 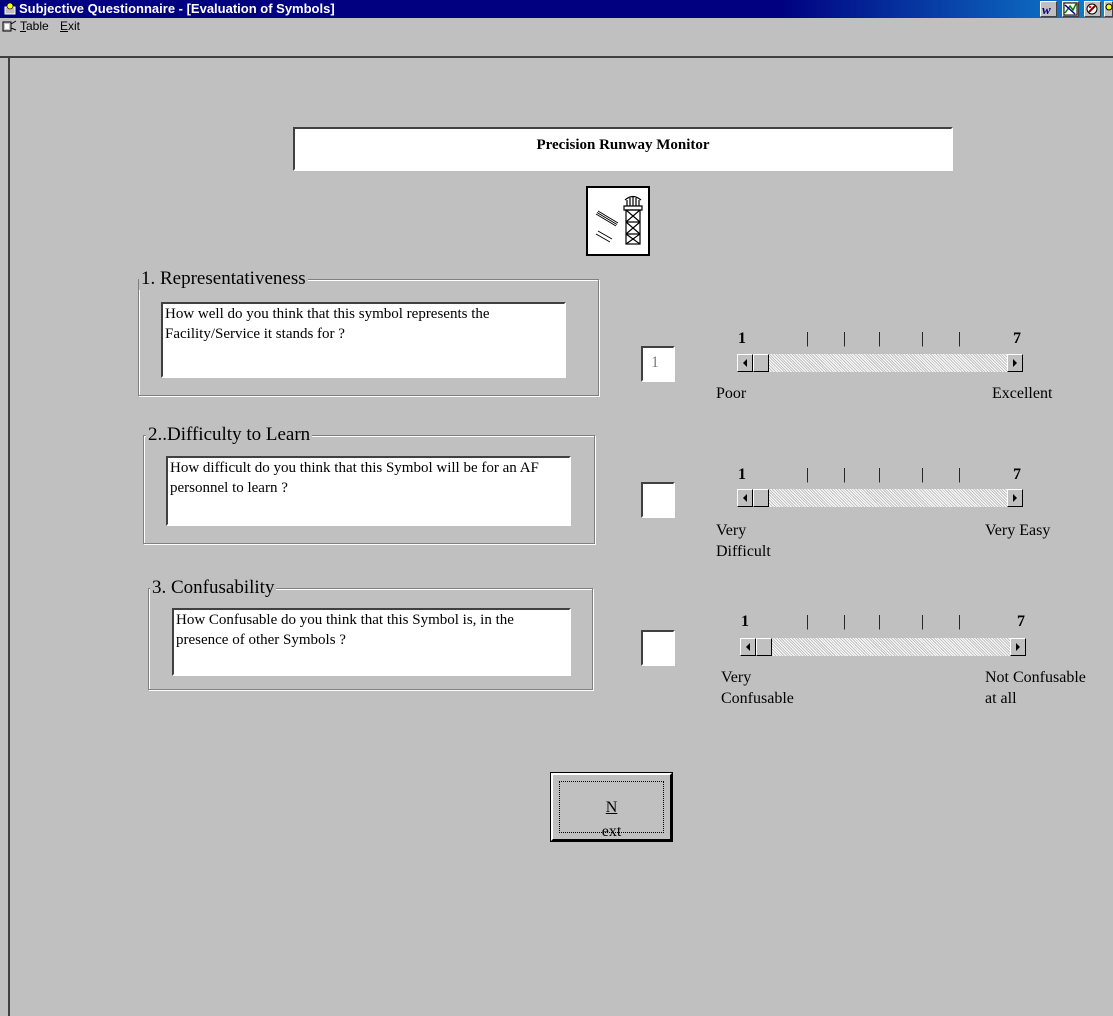 What do you see at coordinates (757, 688) in the screenshot?
I see `scale-label-low-3: Very Confusable` at bounding box center [757, 688].